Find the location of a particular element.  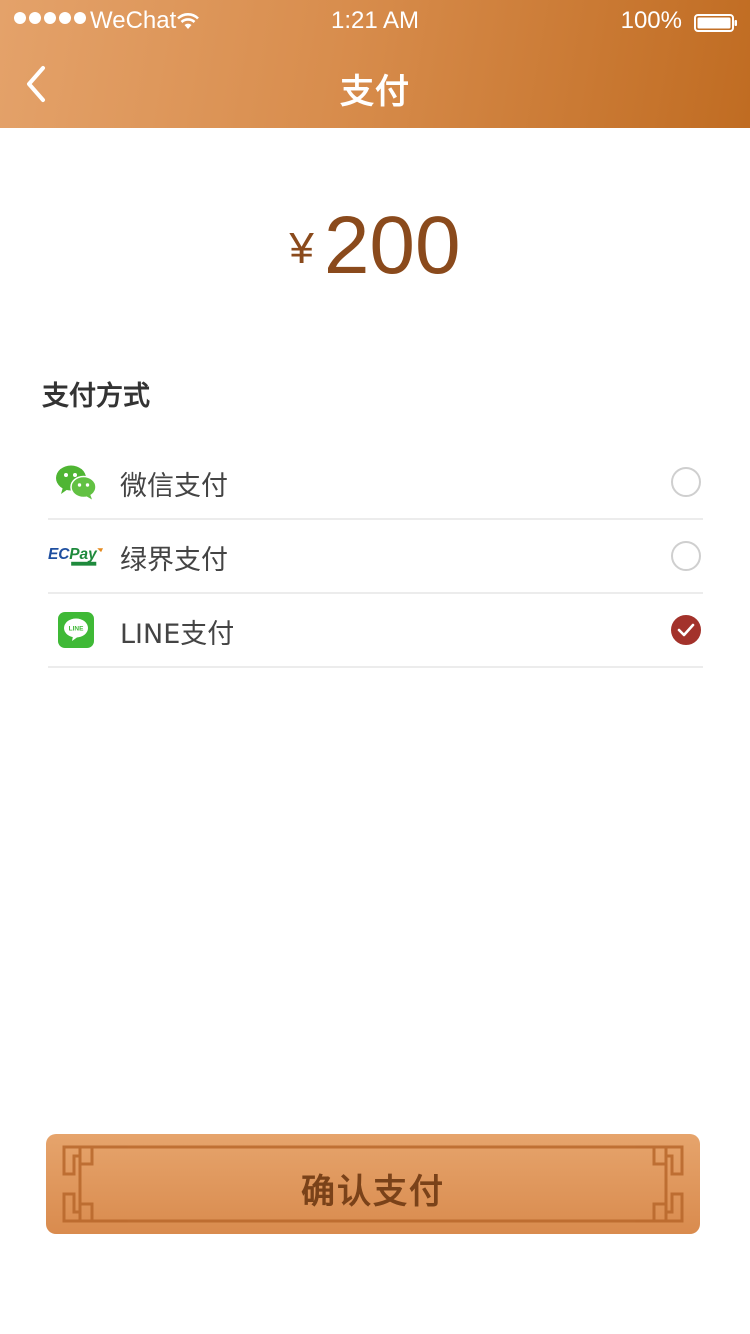

payment-method-line: LINE LINE支付 is located at coordinates (375, 631).